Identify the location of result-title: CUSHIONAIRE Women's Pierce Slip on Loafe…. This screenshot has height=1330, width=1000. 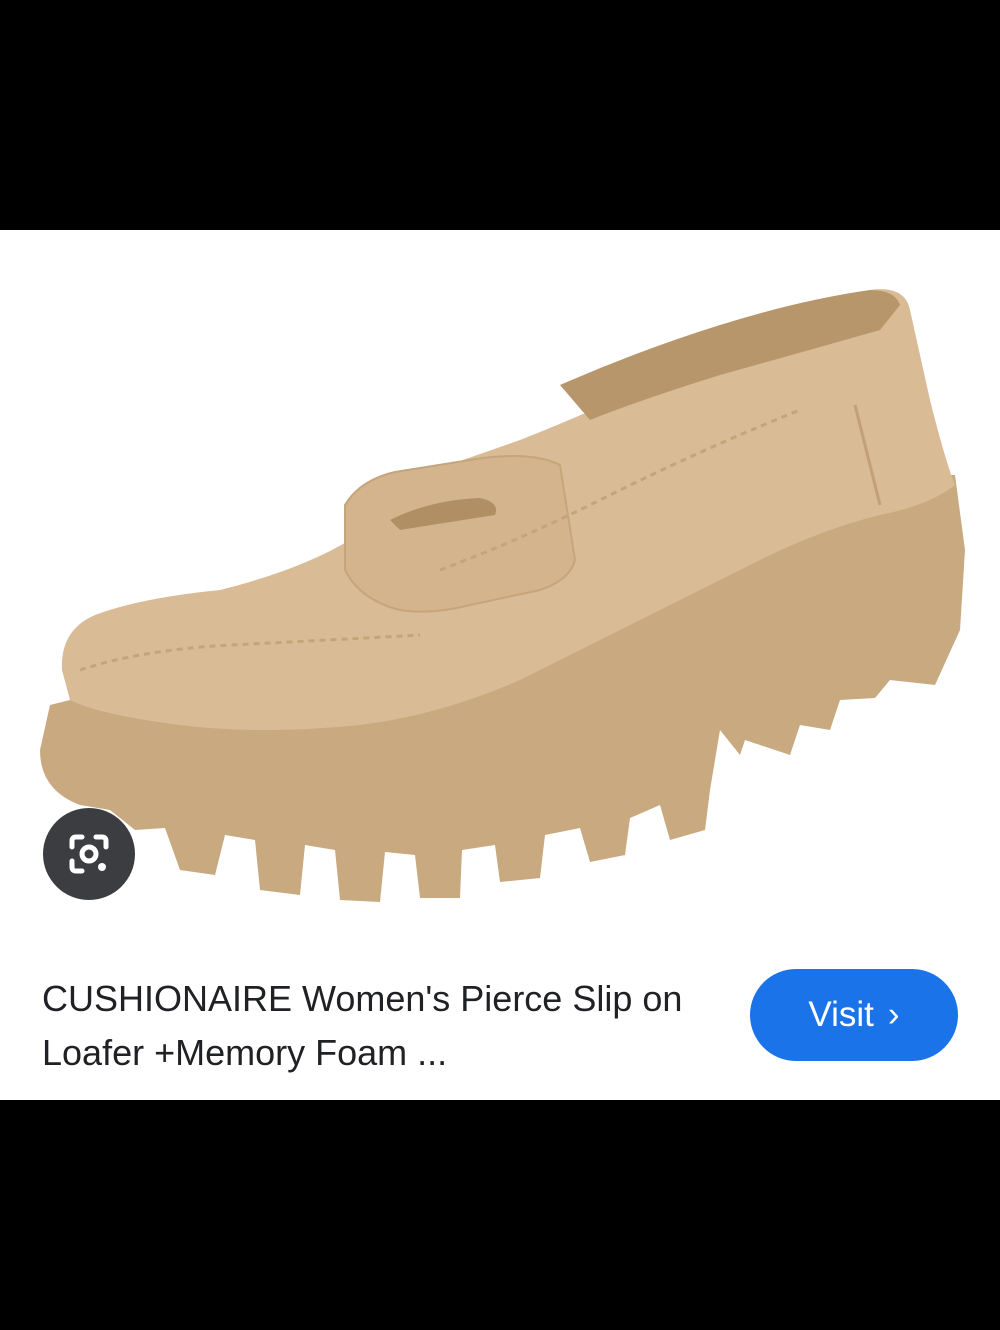
(382, 1026).